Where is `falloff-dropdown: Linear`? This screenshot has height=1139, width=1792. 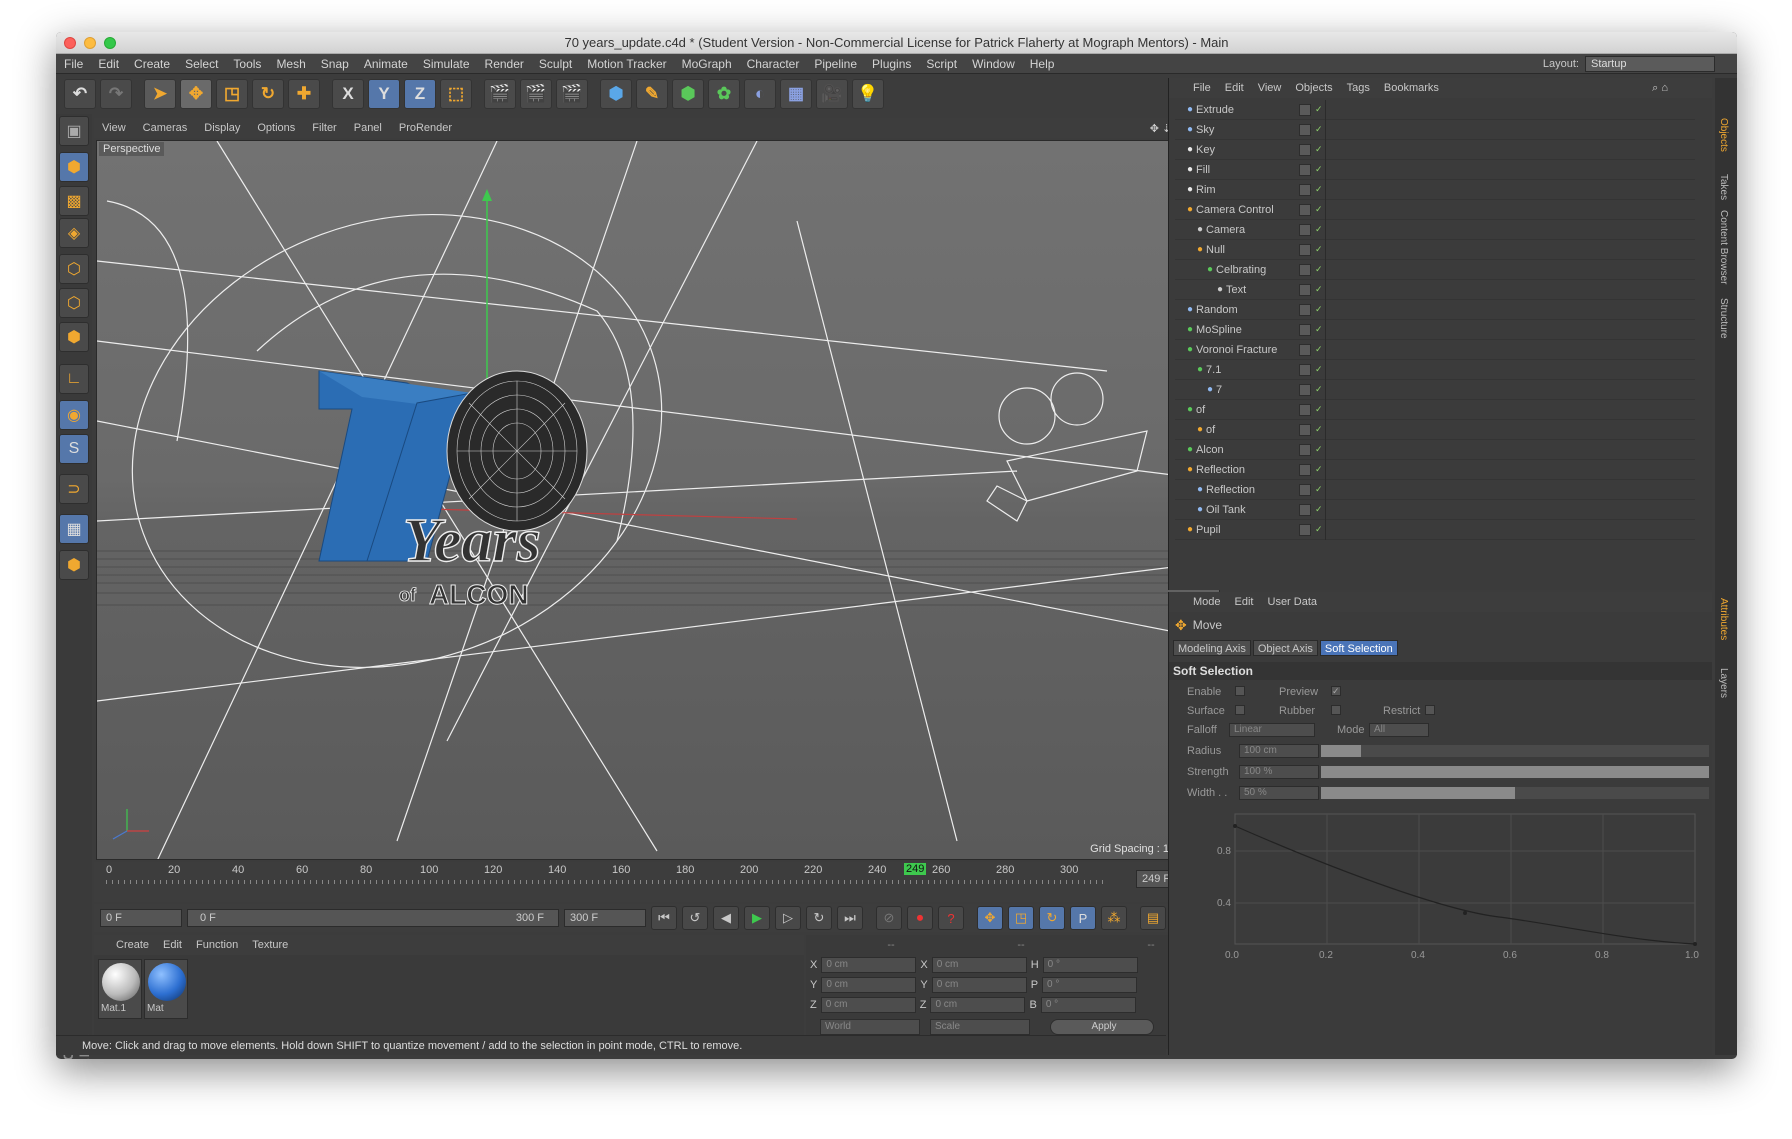
falloff-dropdown: Linear is located at coordinates (1272, 730).